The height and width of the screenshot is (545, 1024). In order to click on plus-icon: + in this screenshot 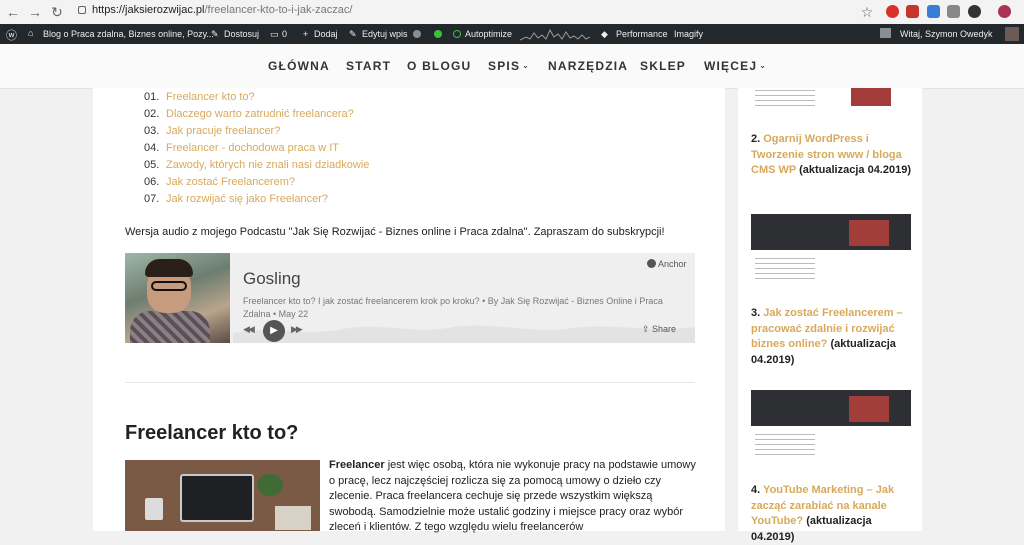, I will do `click(306, 34)`.